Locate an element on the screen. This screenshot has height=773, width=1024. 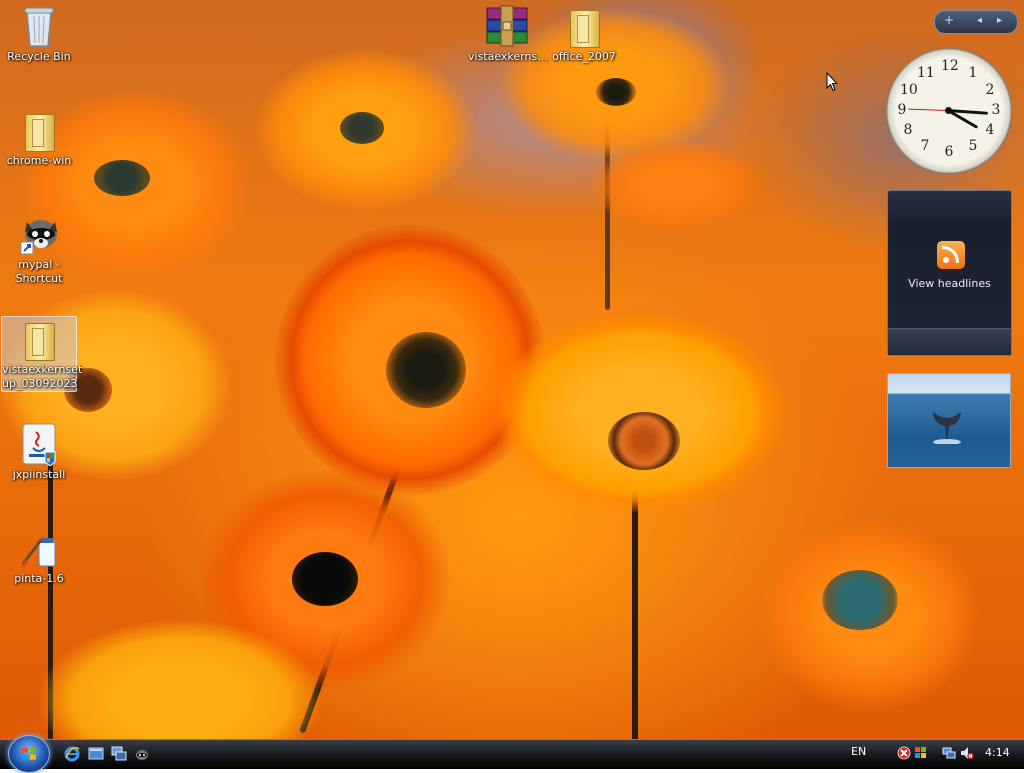
chrome-win-folder: chrome-win is located at coordinates (39, 138).